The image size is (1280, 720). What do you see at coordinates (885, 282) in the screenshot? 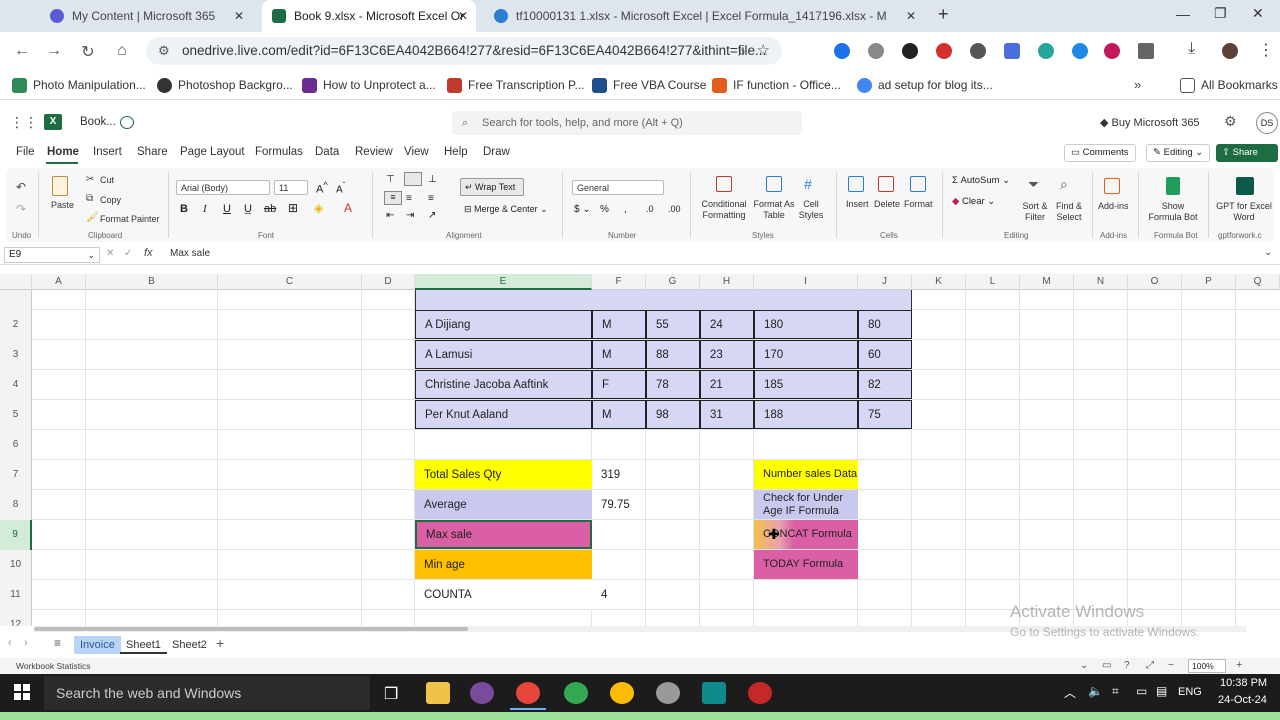
I see `column-header-j: J` at bounding box center [885, 282].